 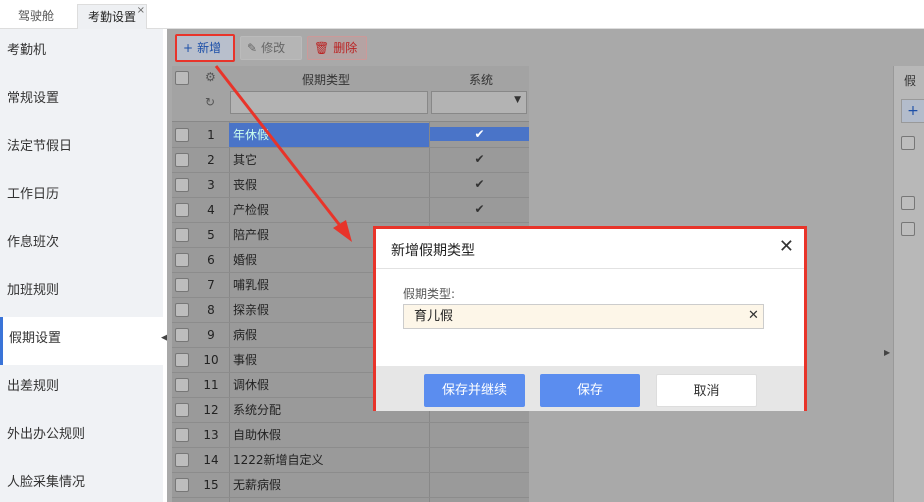 I want to click on sidebar-item-general-settings: 常规设置, so click(x=81, y=101).